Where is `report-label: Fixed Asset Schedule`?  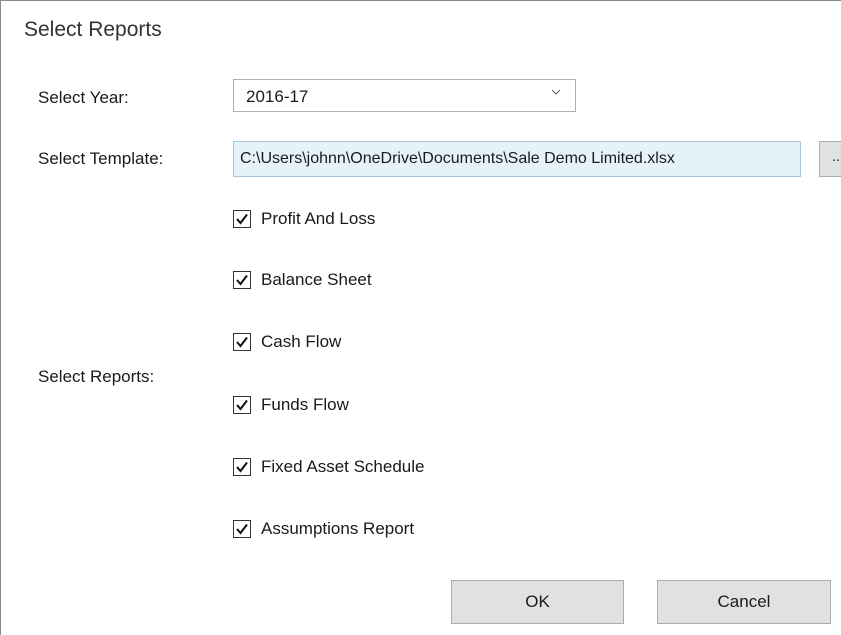 report-label: Fixed Asset Schedule is located at coordinates (343, 466).